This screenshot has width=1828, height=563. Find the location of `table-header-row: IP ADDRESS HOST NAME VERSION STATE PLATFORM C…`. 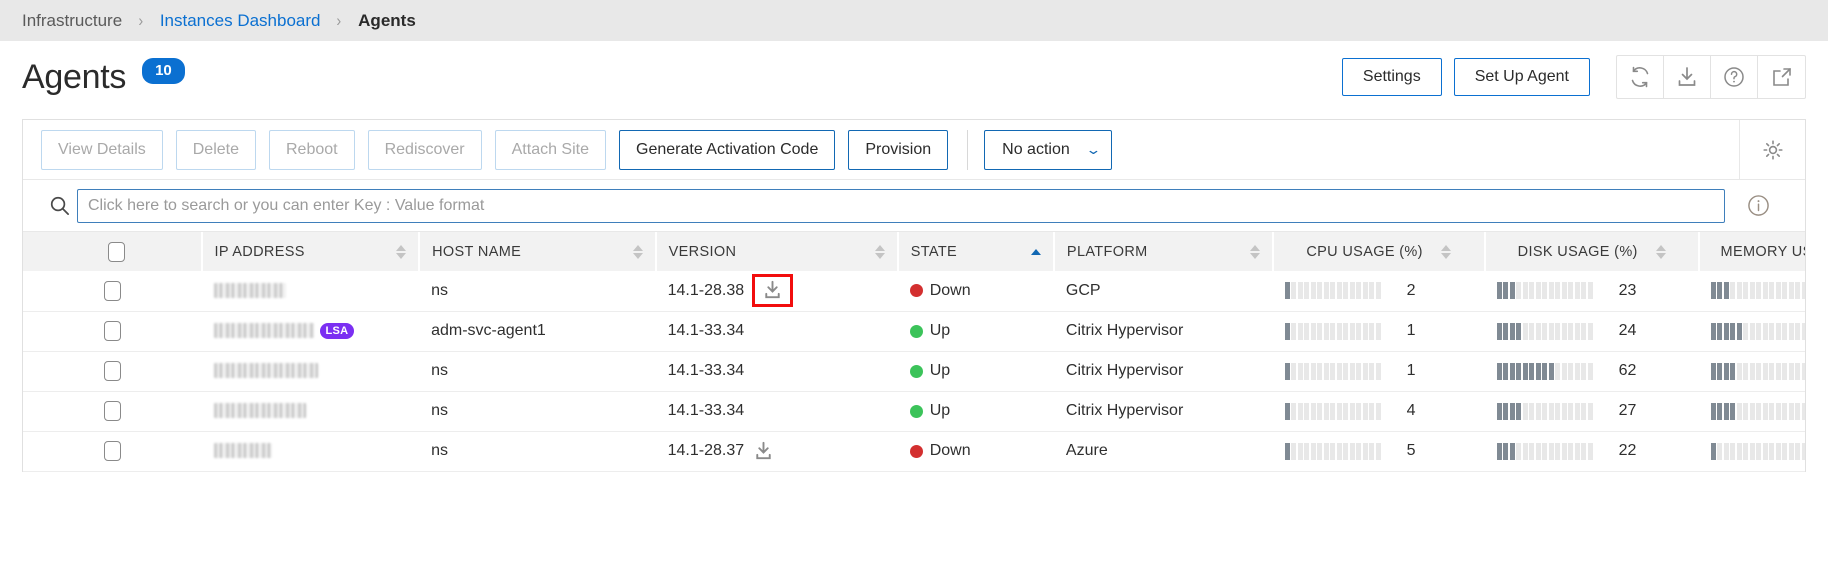

table-header-row: IP ADDRESS HOST NAME VERSION STATE PLATFORM C… is located at coordinates (914, 251).